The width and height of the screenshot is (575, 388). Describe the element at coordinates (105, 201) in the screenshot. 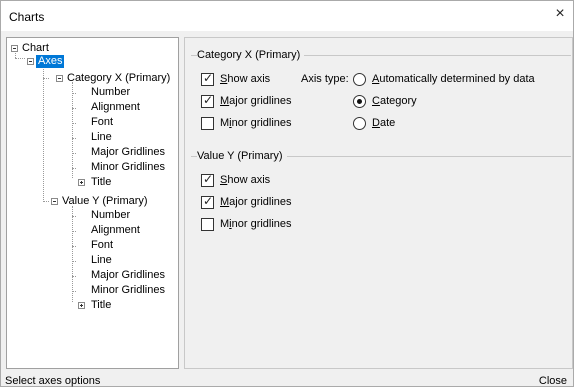

I see `tree-label: Value Y (Primary)` at that location.